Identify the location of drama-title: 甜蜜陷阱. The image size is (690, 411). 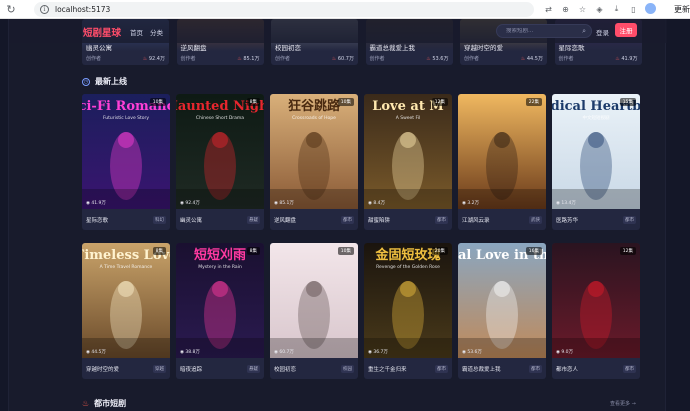
(379, 220).